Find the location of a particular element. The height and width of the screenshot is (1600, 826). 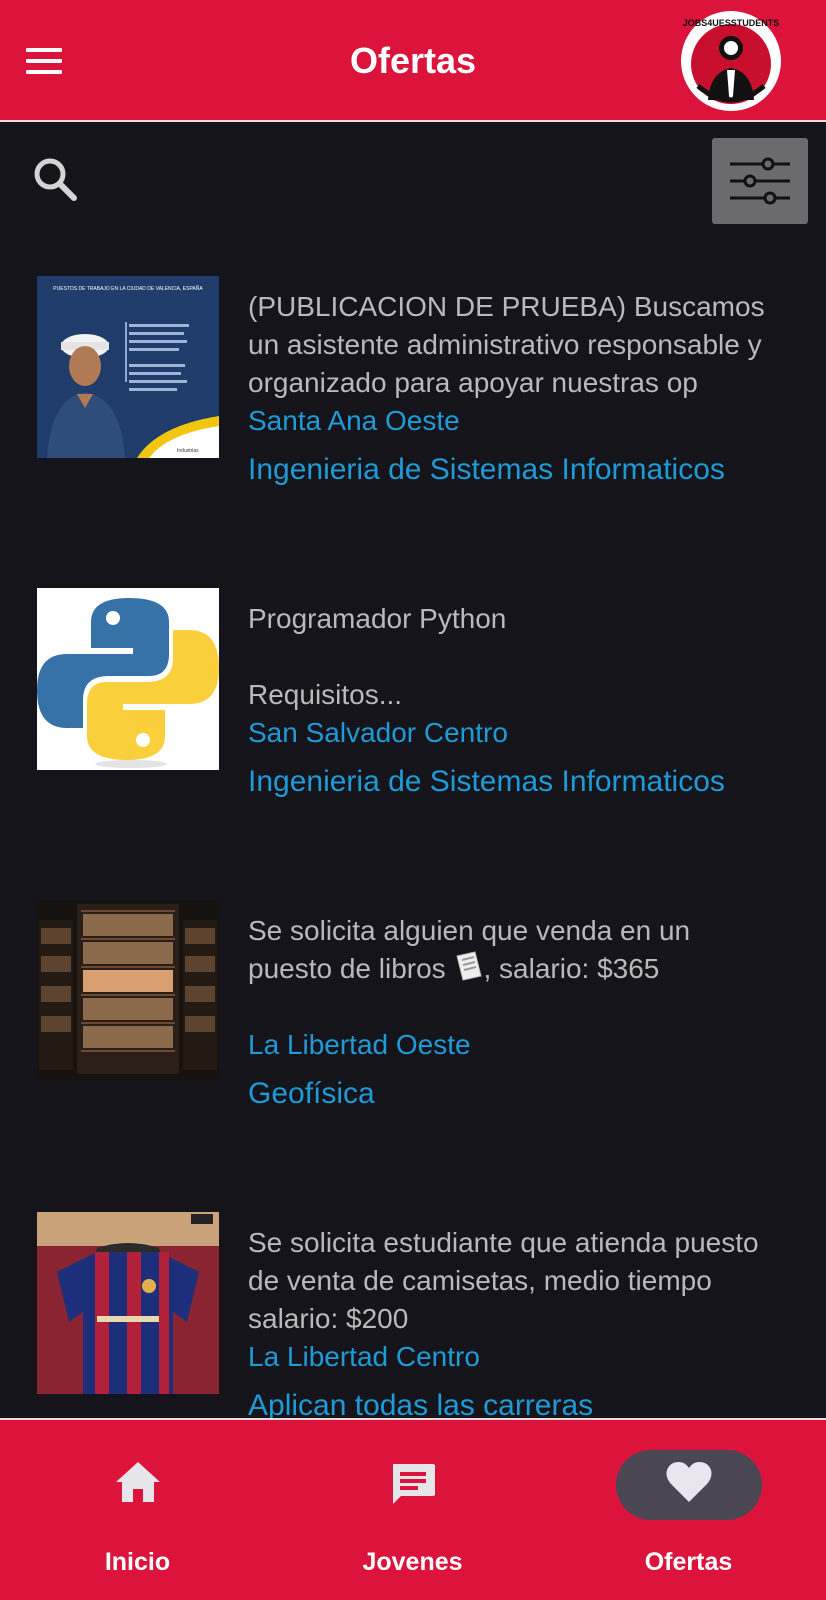

offer-career: Geofísica is located at coordinates (311, 1093).